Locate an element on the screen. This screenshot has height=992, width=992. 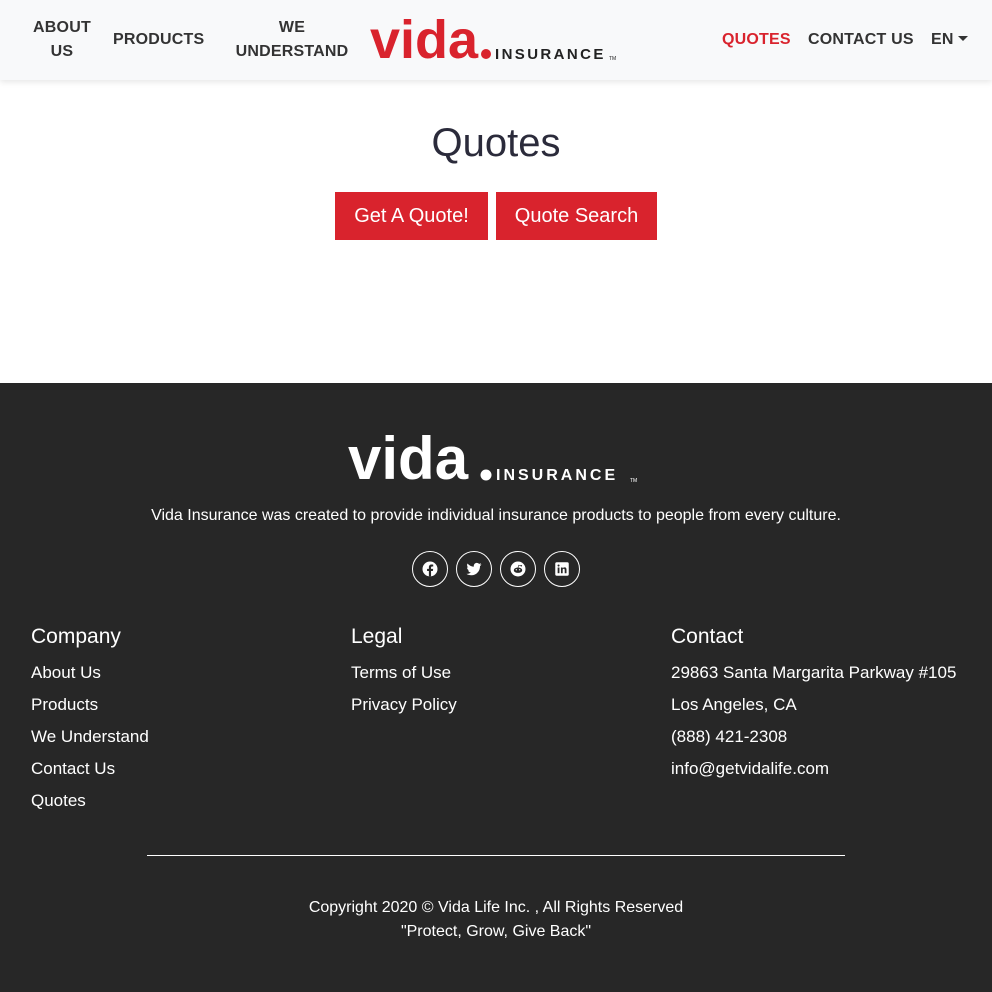
nav-products: PRODUCTS is located at coordinates (158, 40).